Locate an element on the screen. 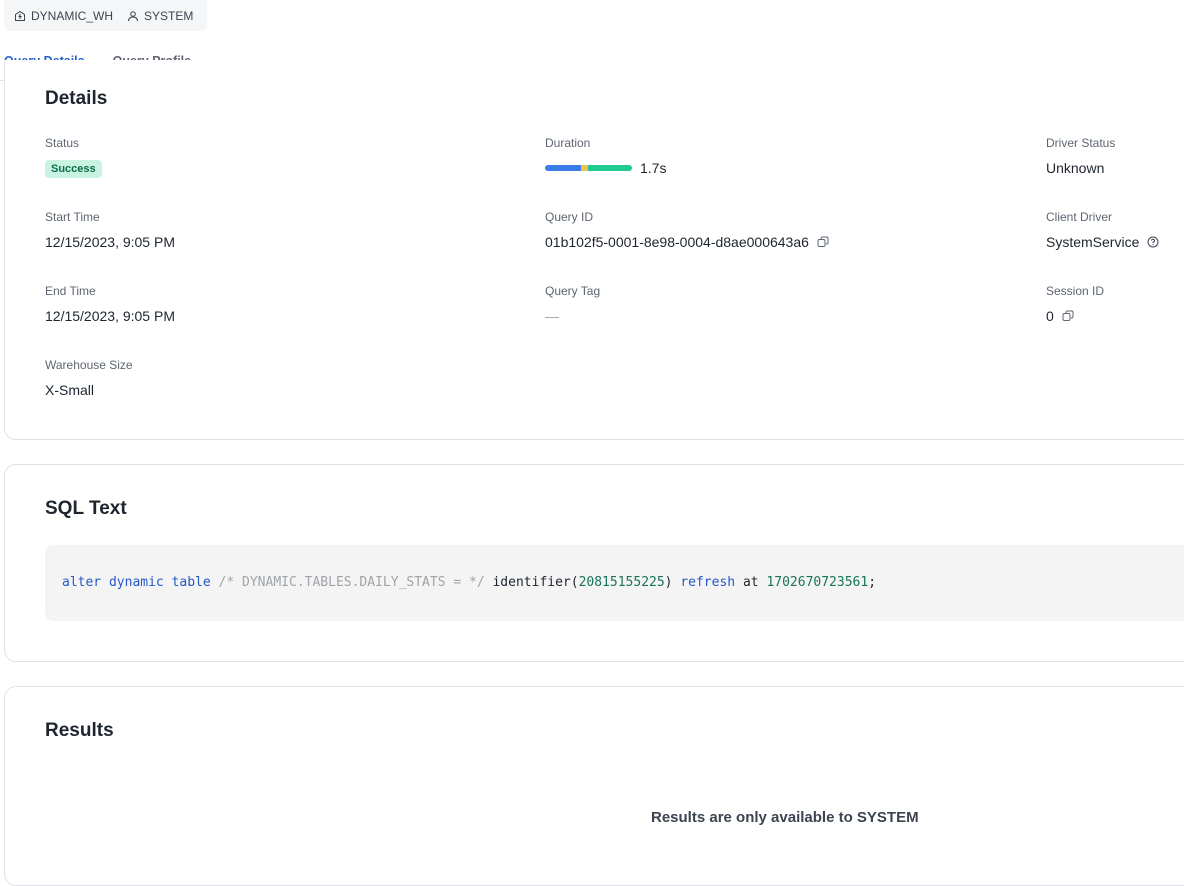 The image size is (1184, 886). duration-value: 1.7s is located at coordinates (653, 168).